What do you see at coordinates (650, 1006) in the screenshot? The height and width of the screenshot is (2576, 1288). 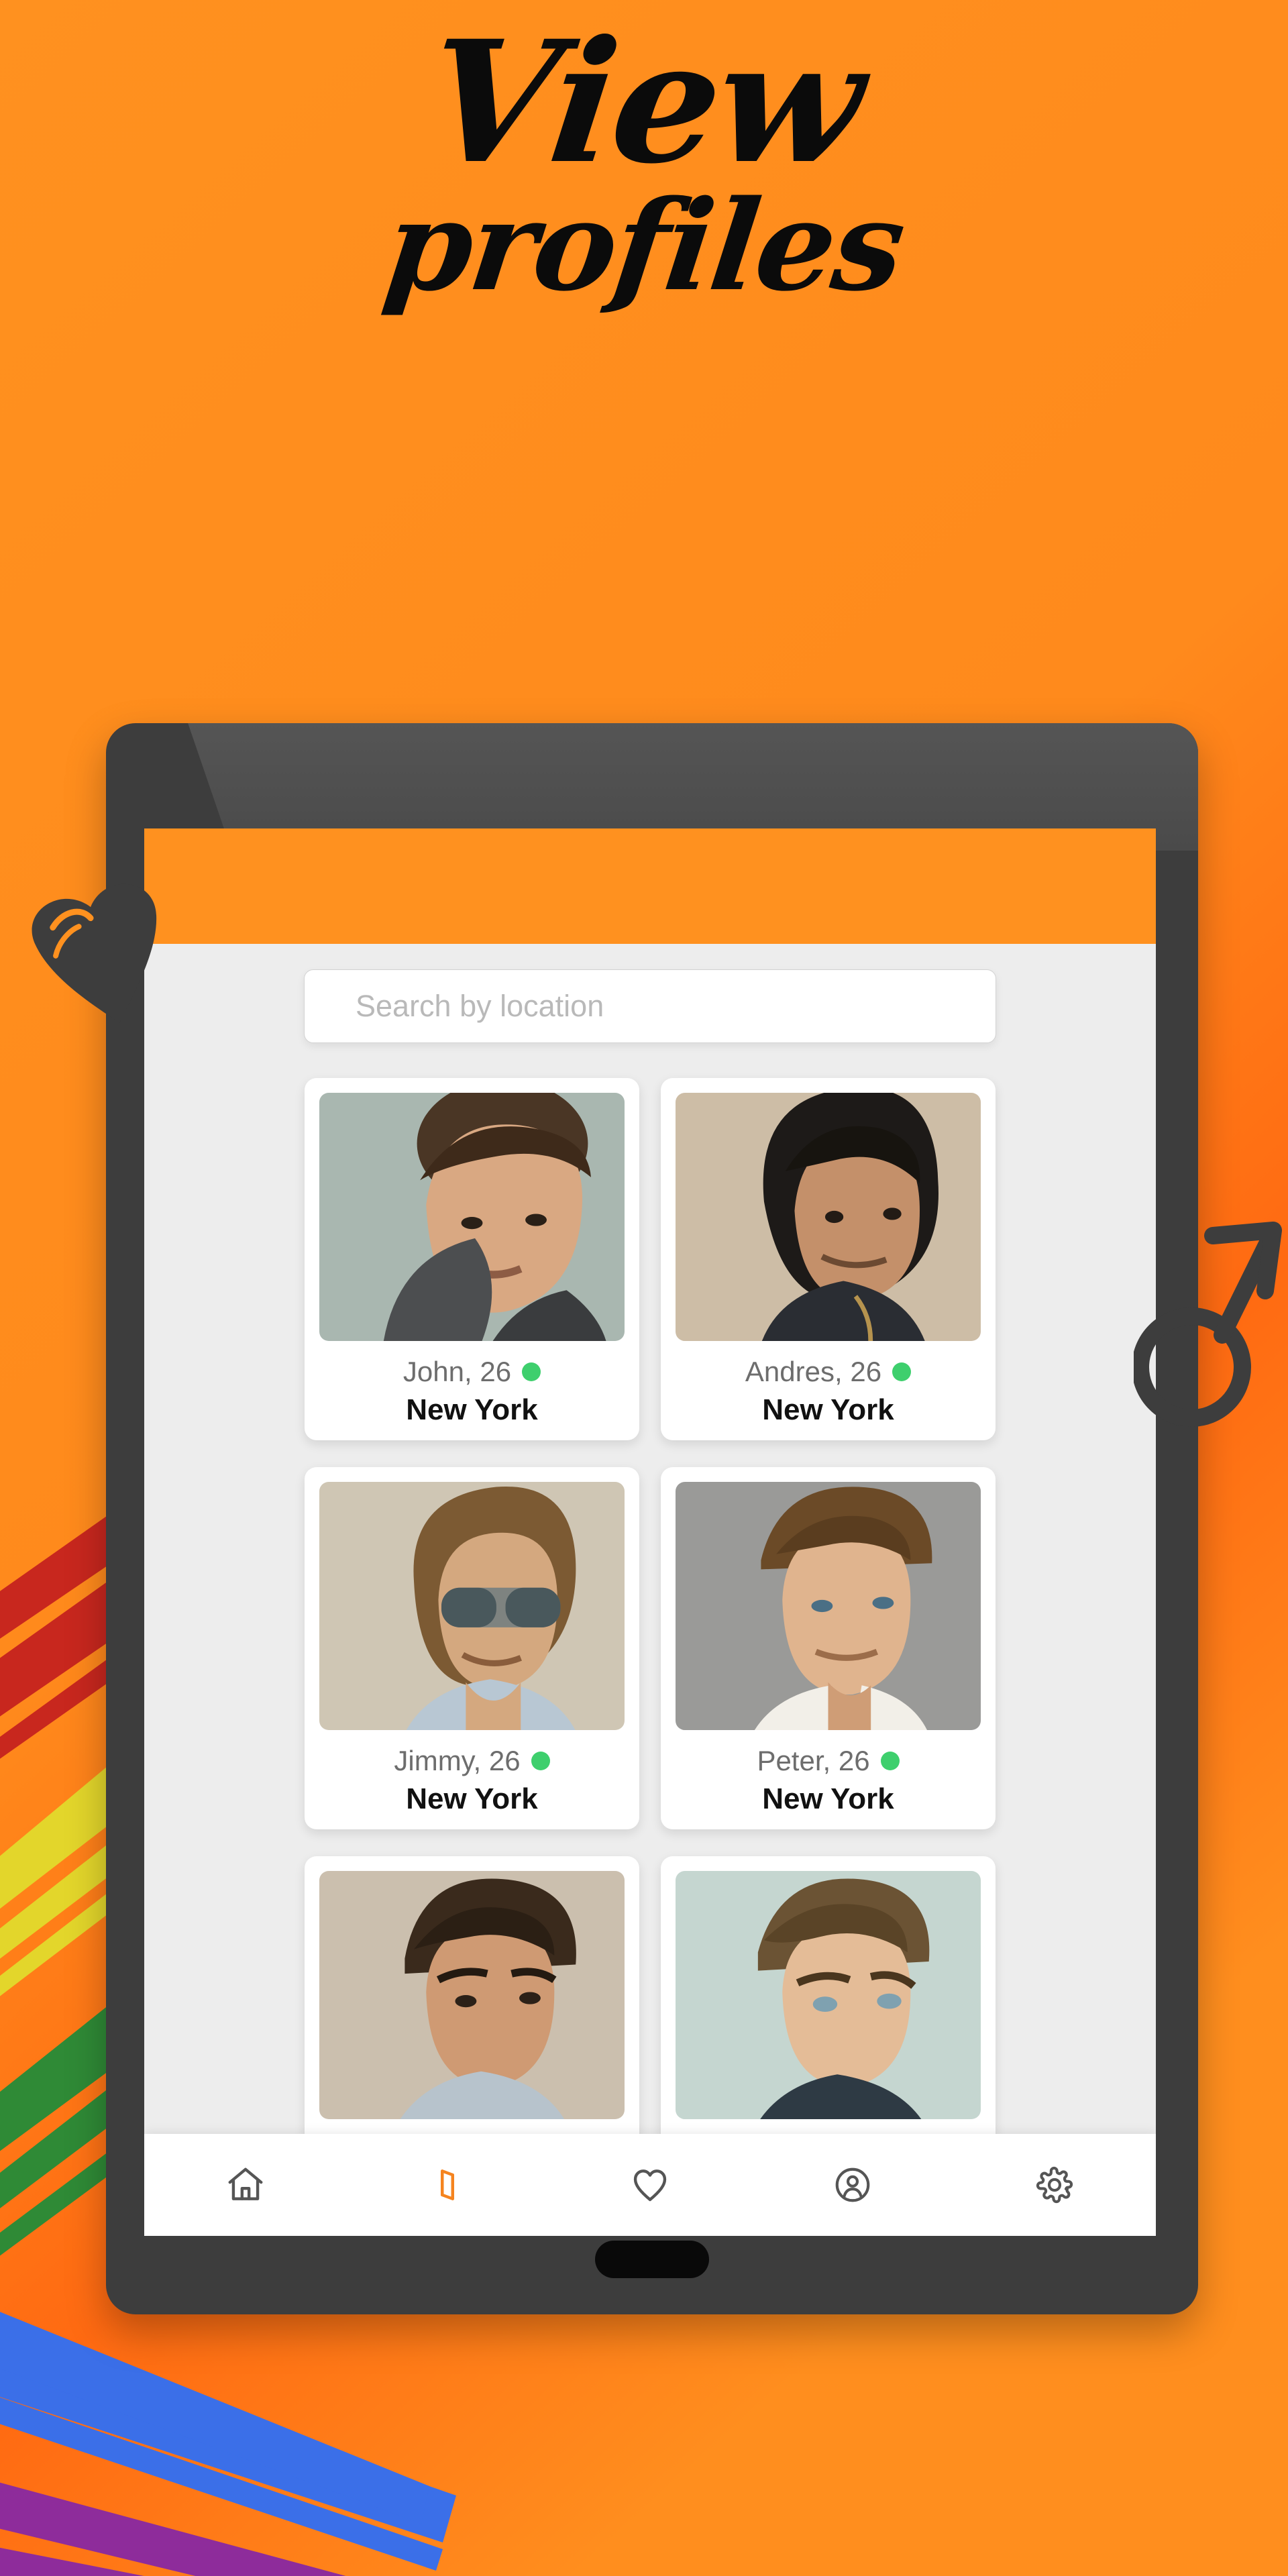 I see `search-input: Search by location` at bounding box center [650, 1006].